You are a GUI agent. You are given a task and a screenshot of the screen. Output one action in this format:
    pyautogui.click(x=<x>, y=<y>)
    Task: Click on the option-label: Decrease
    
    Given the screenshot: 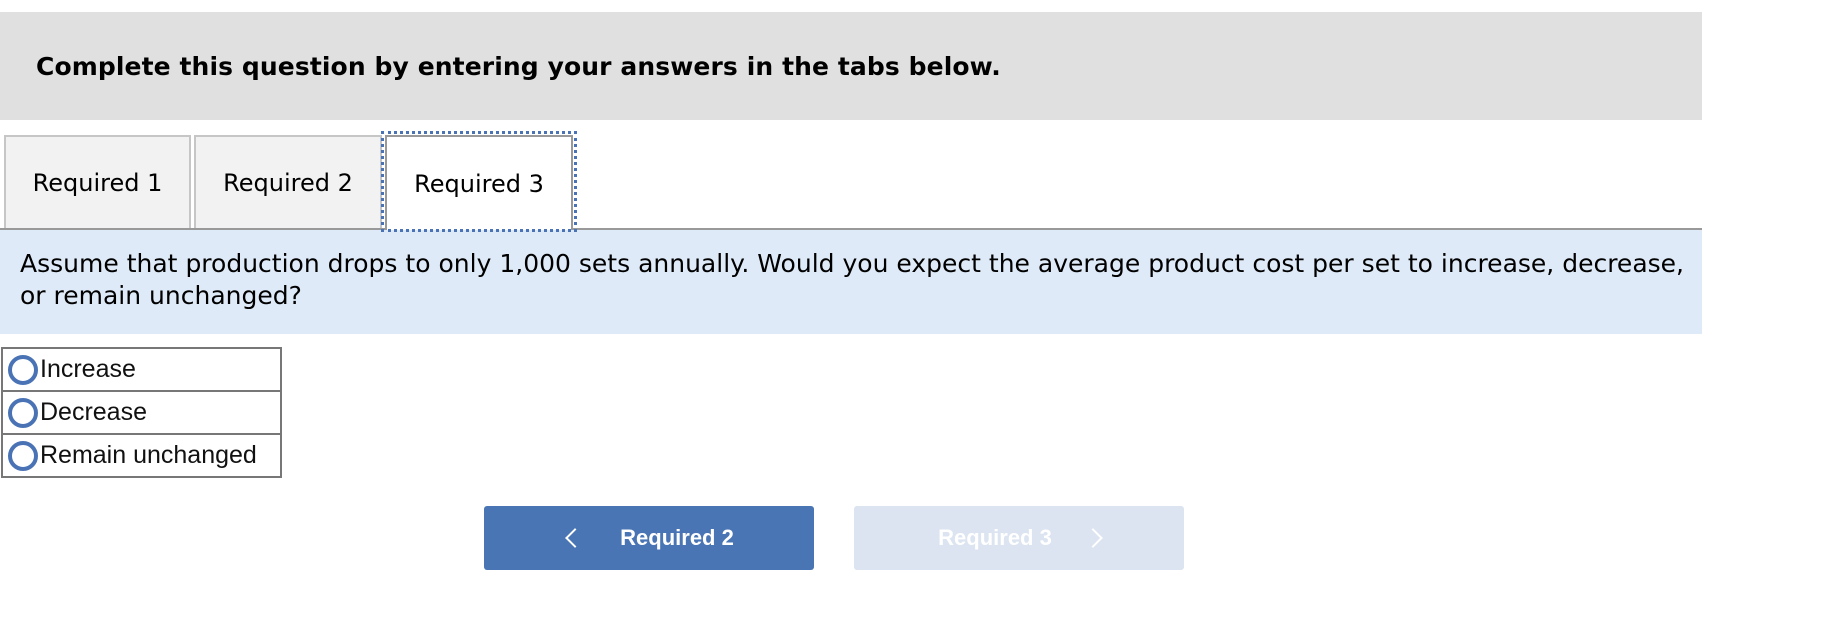 What is the action you would take?
    pyautogui.click(x=93, y=412)
    